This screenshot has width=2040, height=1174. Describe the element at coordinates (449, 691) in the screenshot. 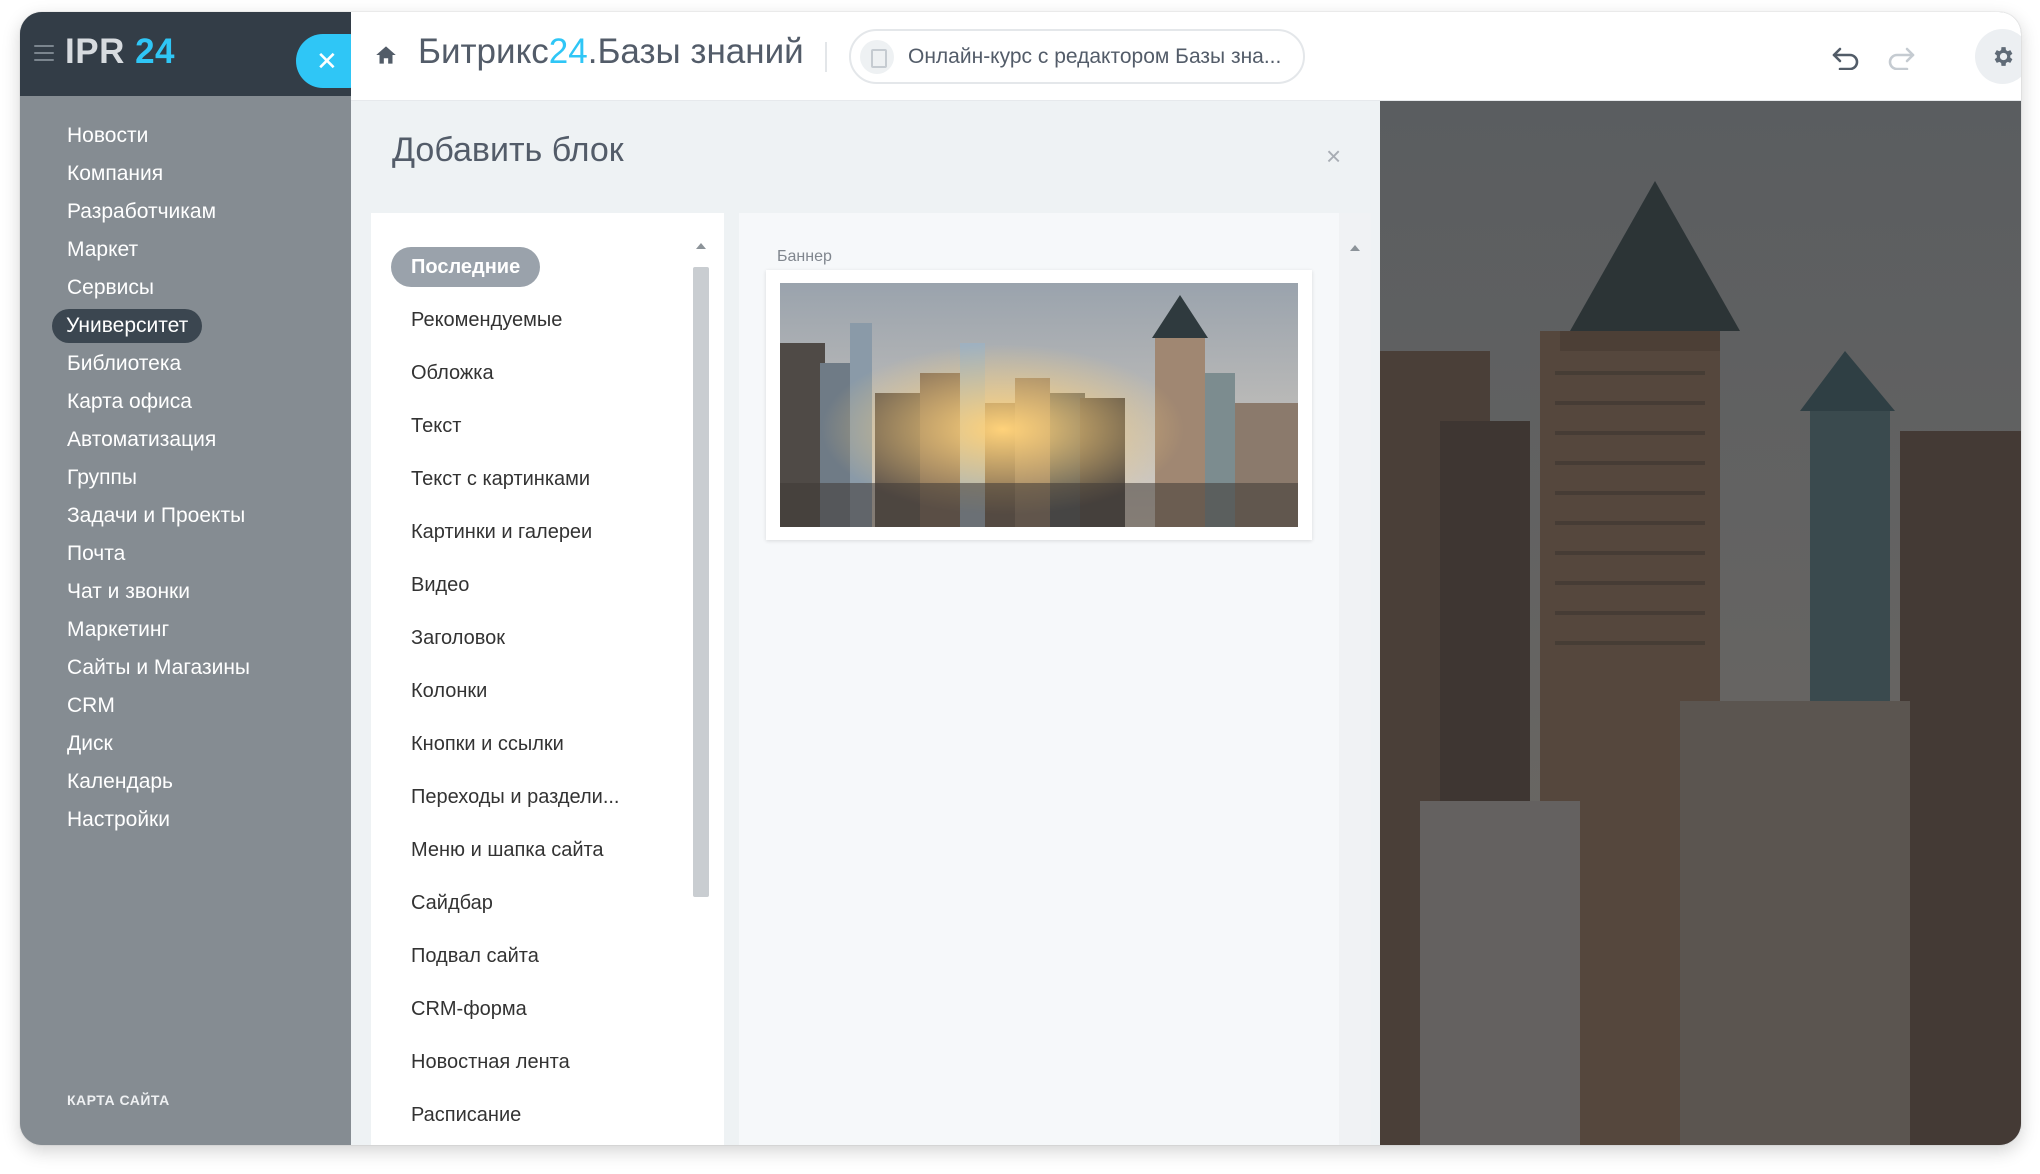

I see `category-columns: Колонки` at that location.